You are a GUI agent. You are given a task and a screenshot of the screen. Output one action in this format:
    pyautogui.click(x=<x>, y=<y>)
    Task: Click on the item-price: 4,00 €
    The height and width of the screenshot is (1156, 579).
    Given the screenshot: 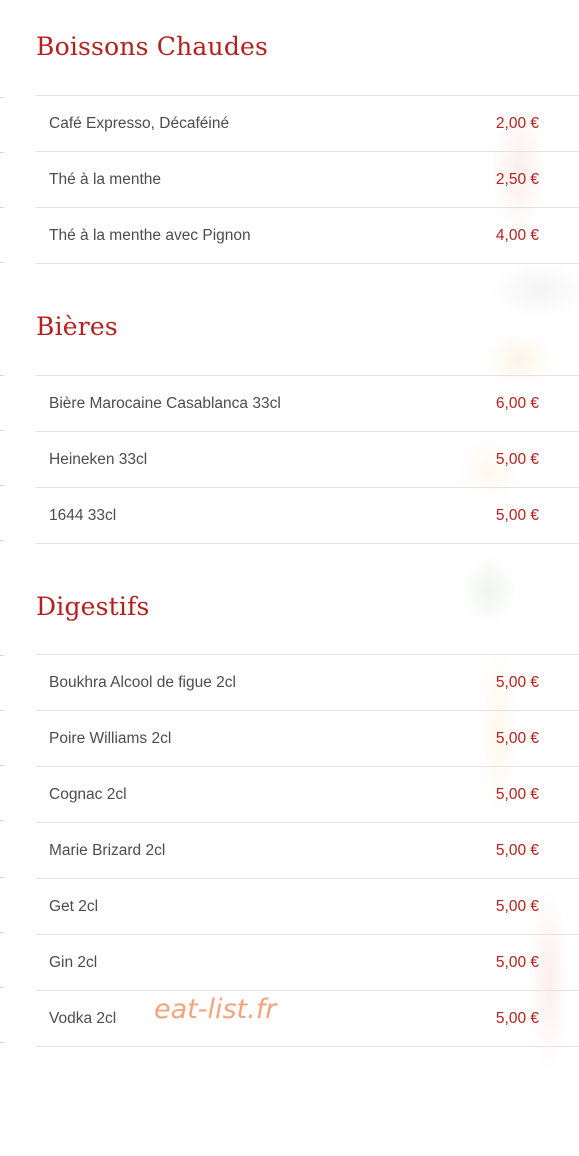 What is the action you would take?
    pyautogui.click(x=517, y=235)
    